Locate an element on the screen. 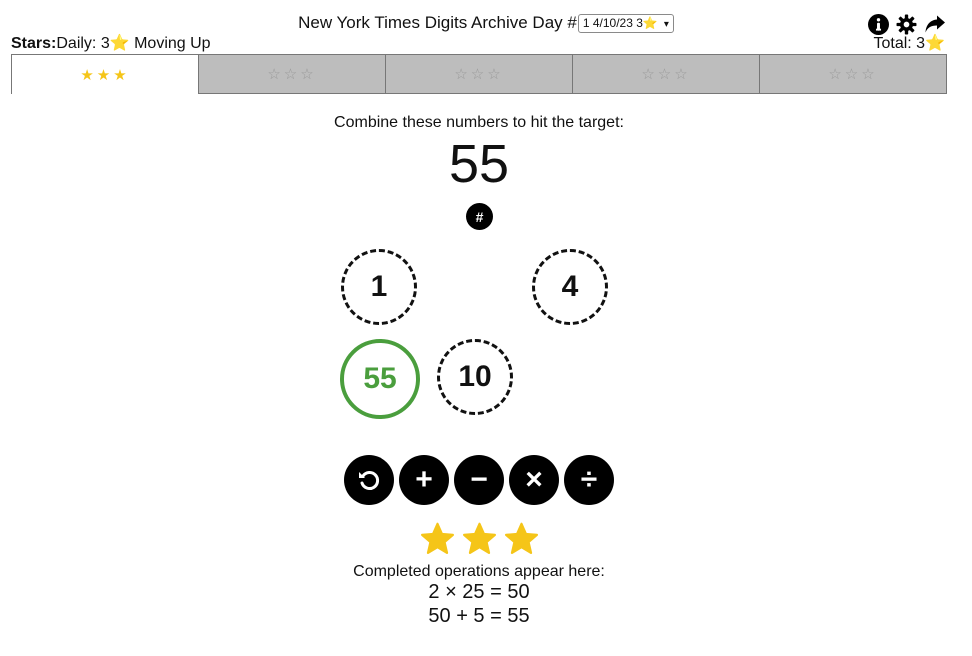  tab-stars: ★★★ is located at coordinates (105, 75).